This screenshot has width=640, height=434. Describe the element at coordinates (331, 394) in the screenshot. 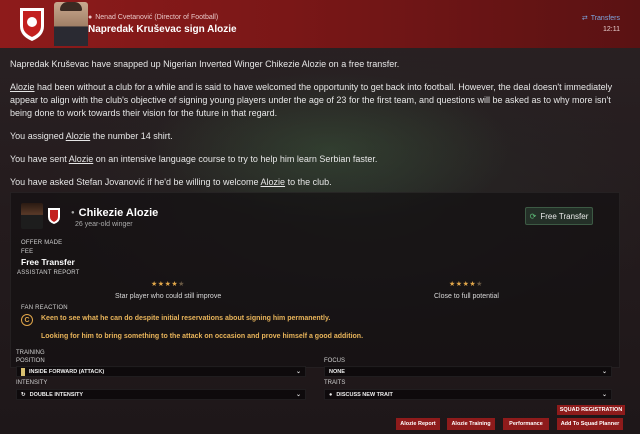

I see `chat-icon: ●` at that location.